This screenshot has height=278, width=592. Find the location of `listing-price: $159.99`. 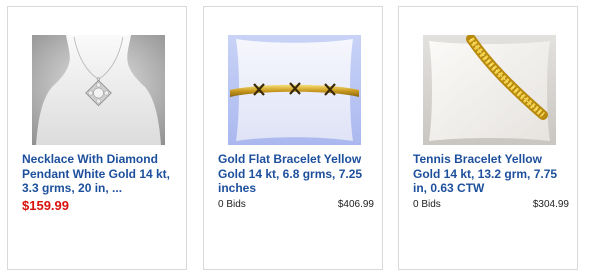

listing-price: $159.99 is located at coordinates (45, 205).